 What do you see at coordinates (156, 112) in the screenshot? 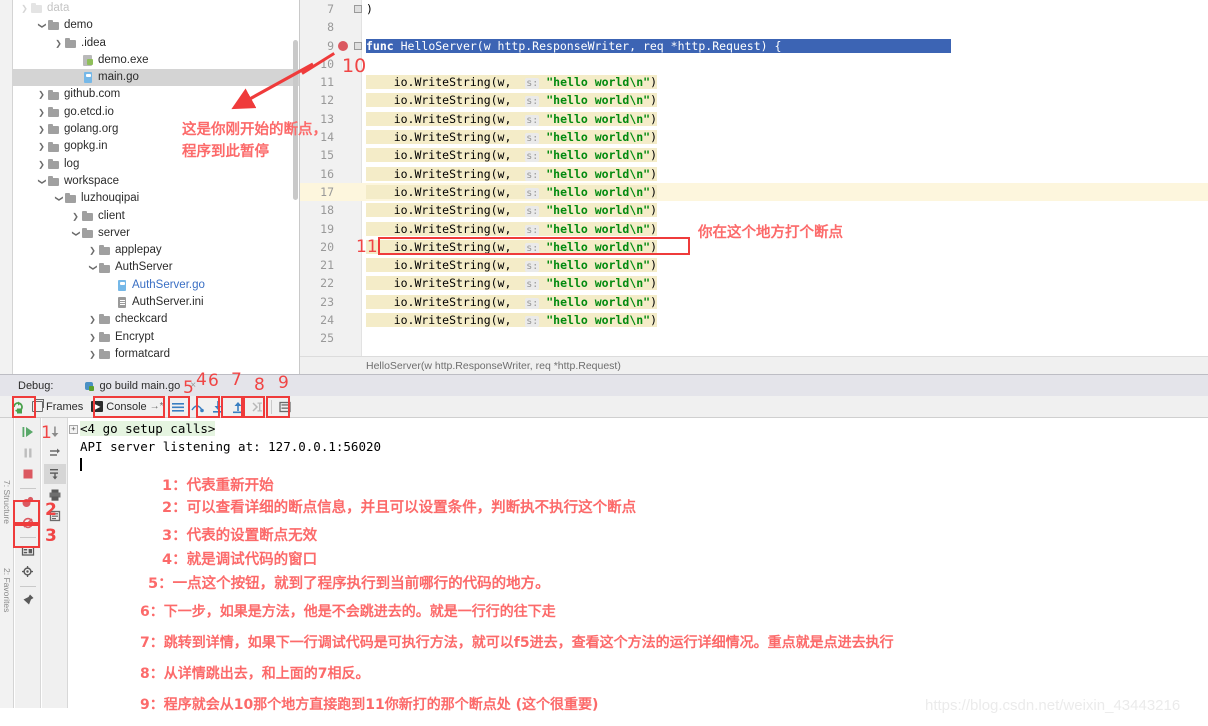
I see `tree-item-go-etcd-io: ❯ go.etcd.io` at bounding box center [156, 112].